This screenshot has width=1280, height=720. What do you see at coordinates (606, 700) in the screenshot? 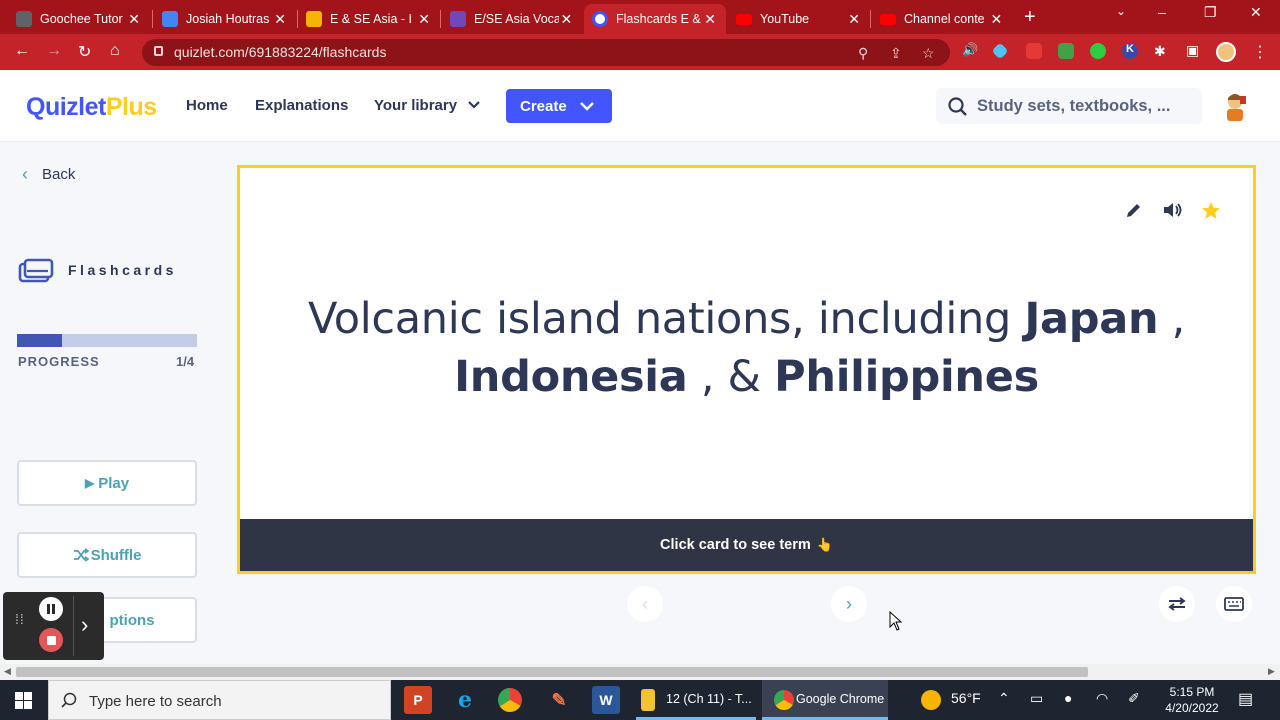
I see `word-icon: W` at bounding box center [606, 700].